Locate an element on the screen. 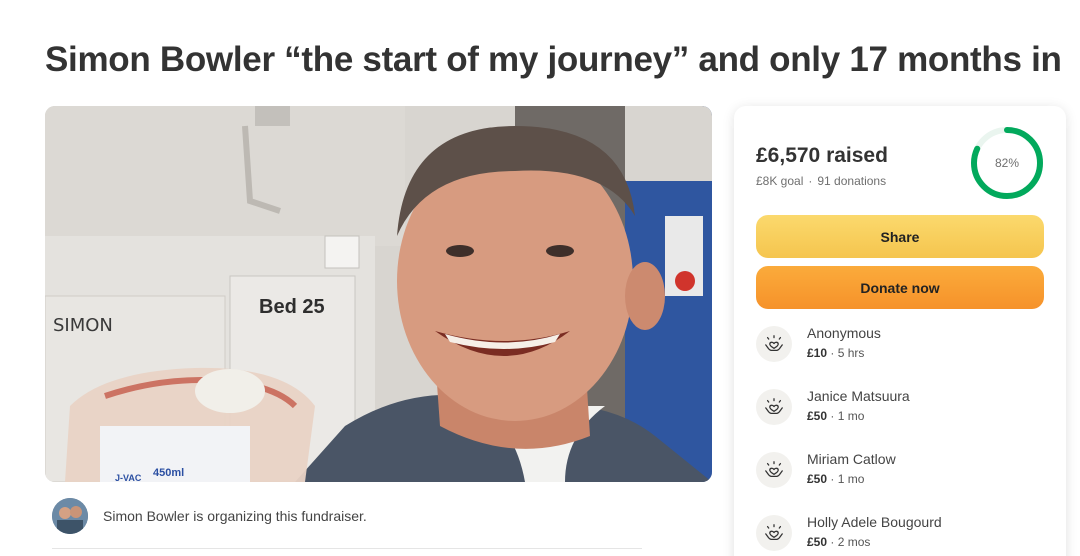 This screenshot has height=556, width=1080. name-sign-text: SIMON is located at coordinates (83, 325).